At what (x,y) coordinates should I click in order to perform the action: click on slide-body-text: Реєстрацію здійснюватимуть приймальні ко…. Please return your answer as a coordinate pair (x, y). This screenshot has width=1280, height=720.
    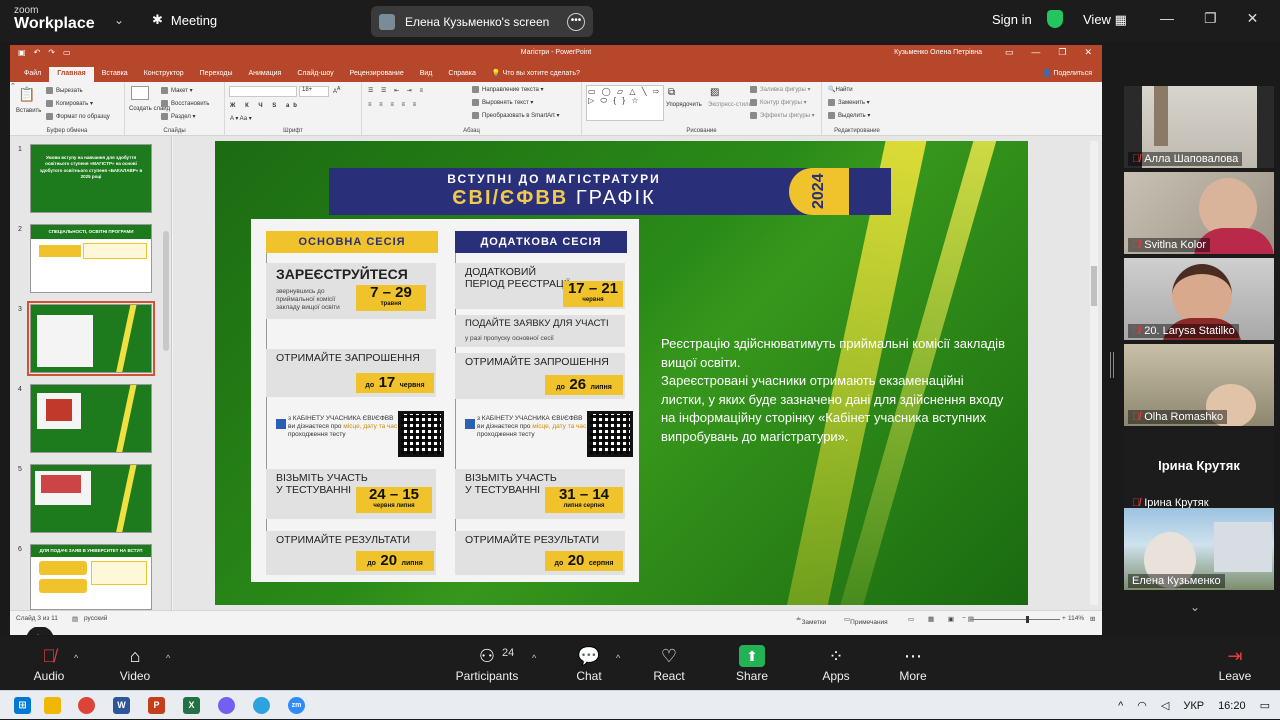
    Looking at the image, I should click on (836, 390).